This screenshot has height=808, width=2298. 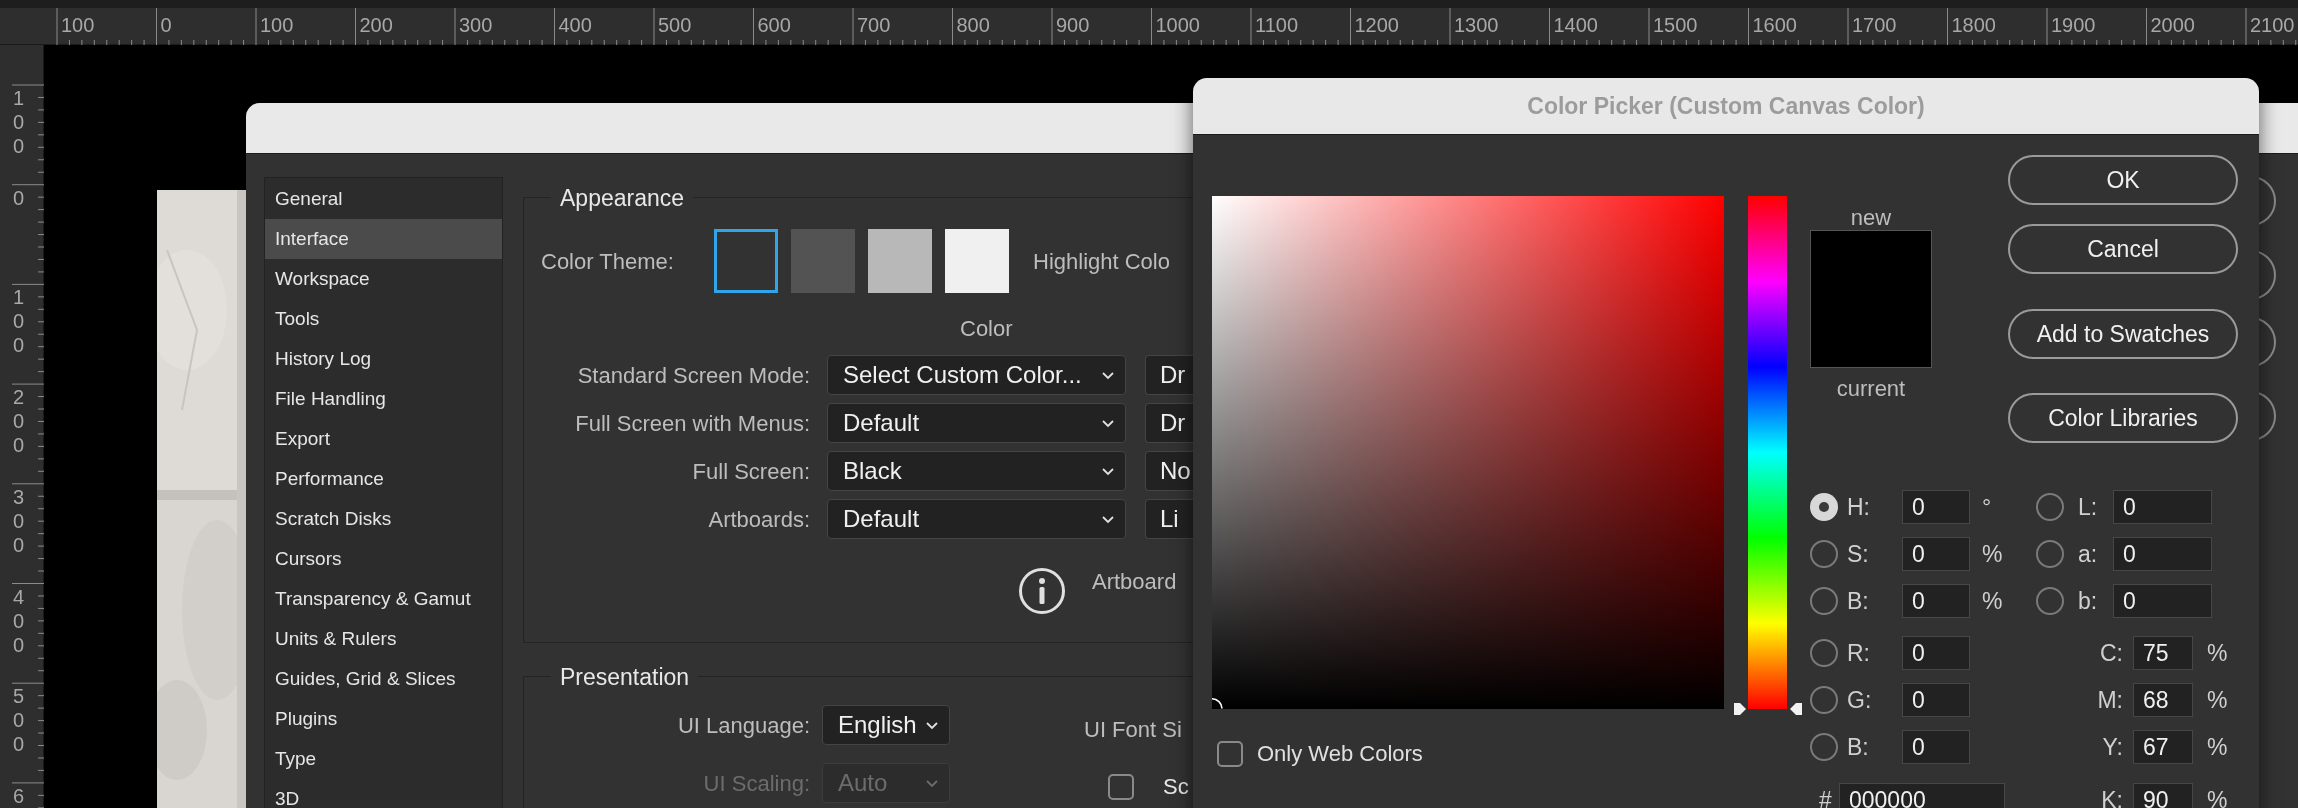 What do you see at coordinates (692, 423) in the screenshot?
I see `field-label: Full Screen with Menus:` at bounding box center [692, 423].